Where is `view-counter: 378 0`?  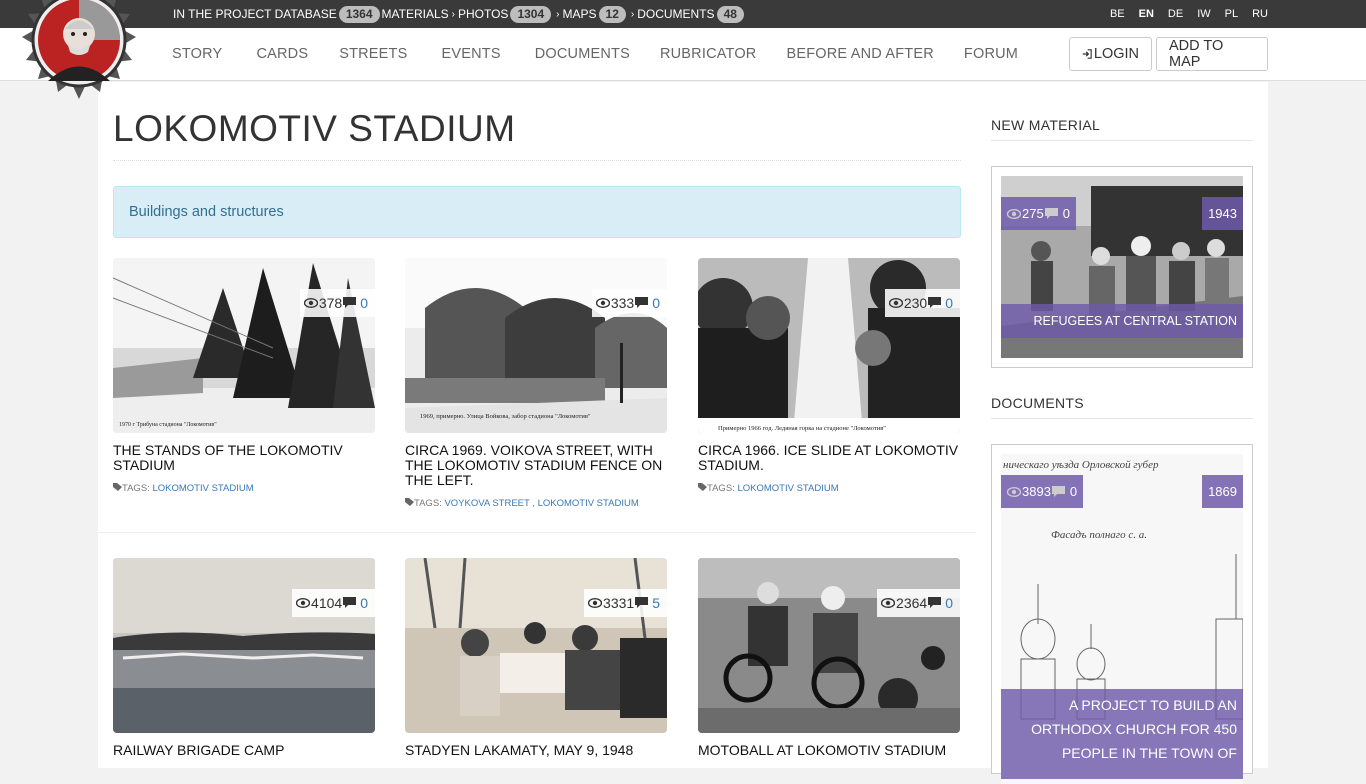
view-counter: 378 0 is located at coordinates (337, 303).